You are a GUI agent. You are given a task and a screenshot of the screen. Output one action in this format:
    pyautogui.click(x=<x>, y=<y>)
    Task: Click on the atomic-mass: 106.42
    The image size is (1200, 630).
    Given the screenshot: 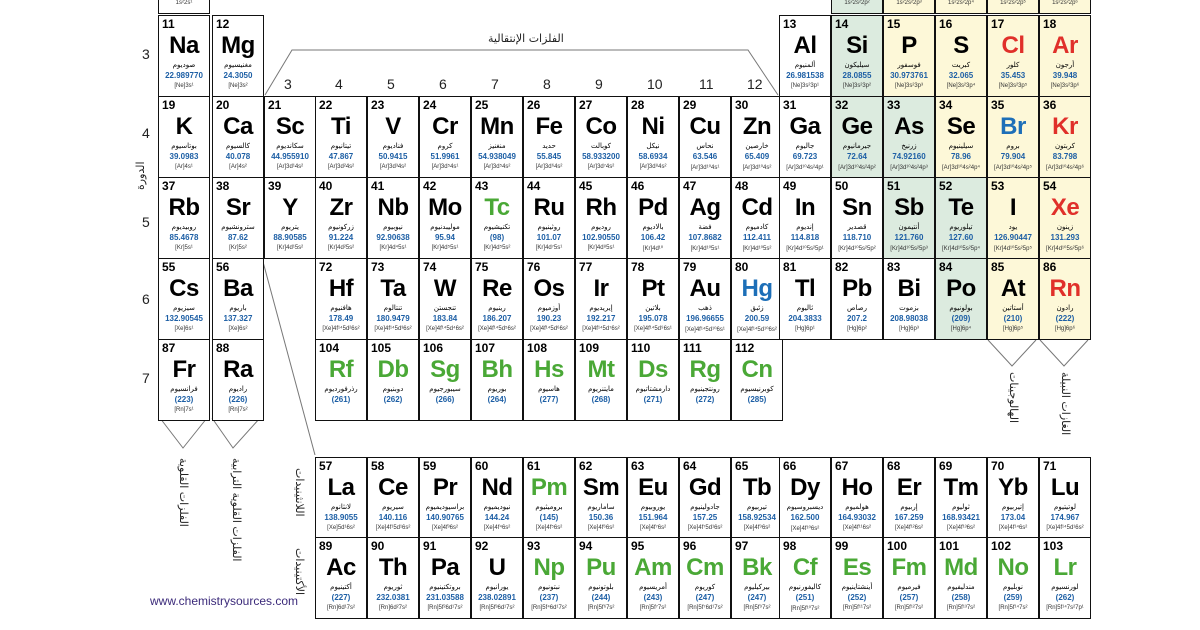 What is the action you would take?
    pyautogui.click(x=653, y=237)
    